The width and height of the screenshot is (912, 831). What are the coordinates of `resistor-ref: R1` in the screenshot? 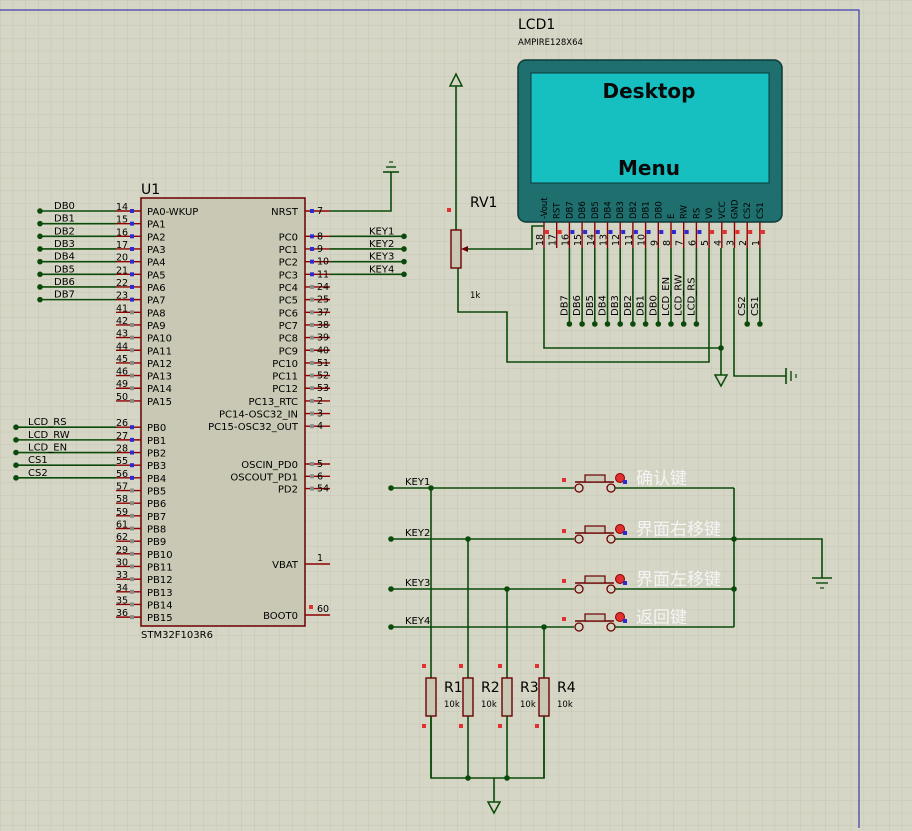 It's located at (453, 688).